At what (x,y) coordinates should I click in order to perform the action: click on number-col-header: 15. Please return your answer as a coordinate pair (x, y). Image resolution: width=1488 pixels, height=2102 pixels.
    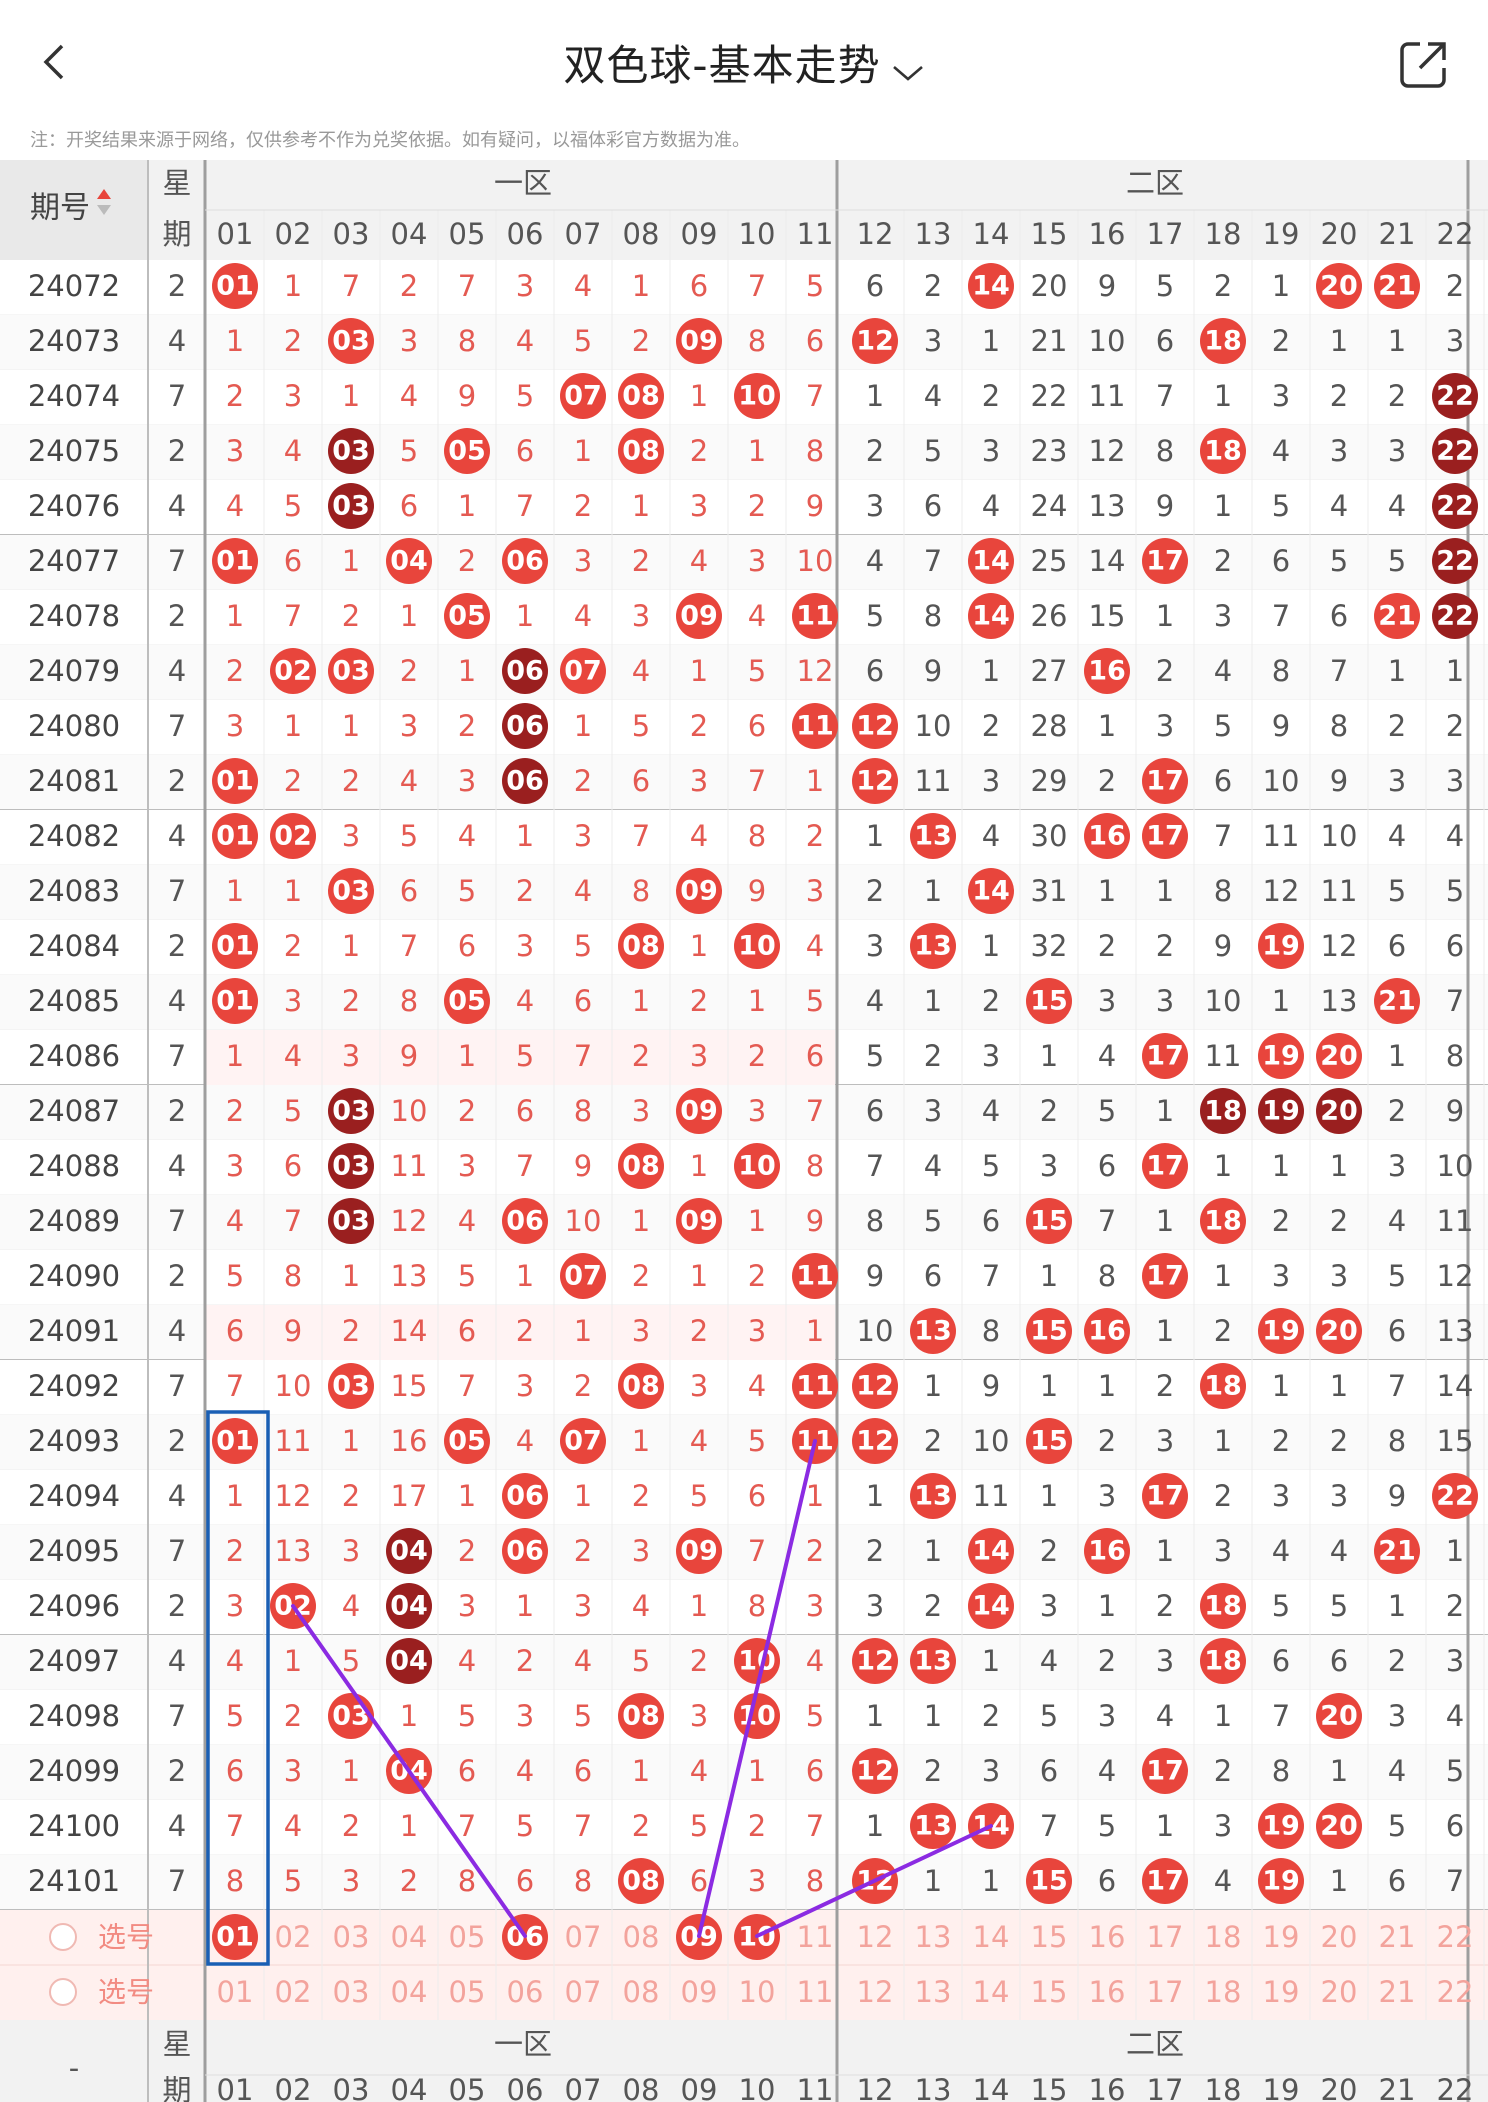
    Looking at the image, I should click on (1049, 234).